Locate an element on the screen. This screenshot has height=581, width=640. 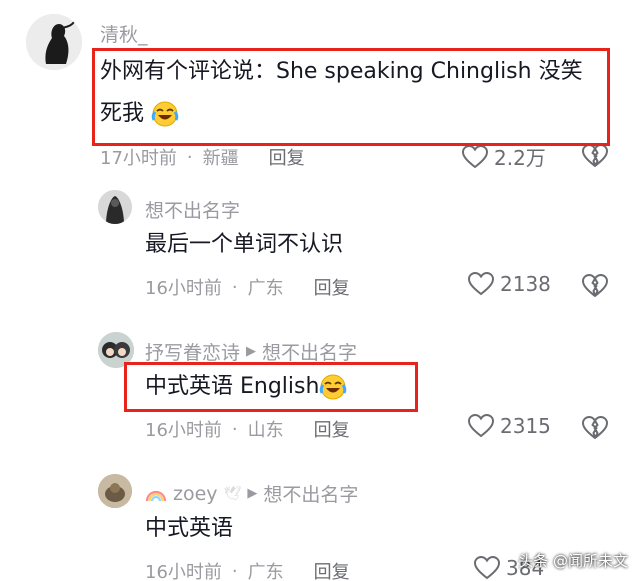
comment-text: 外网有个评论说：She speaking Chinglish 没笑 死我 is located at coordinates (341, 93).